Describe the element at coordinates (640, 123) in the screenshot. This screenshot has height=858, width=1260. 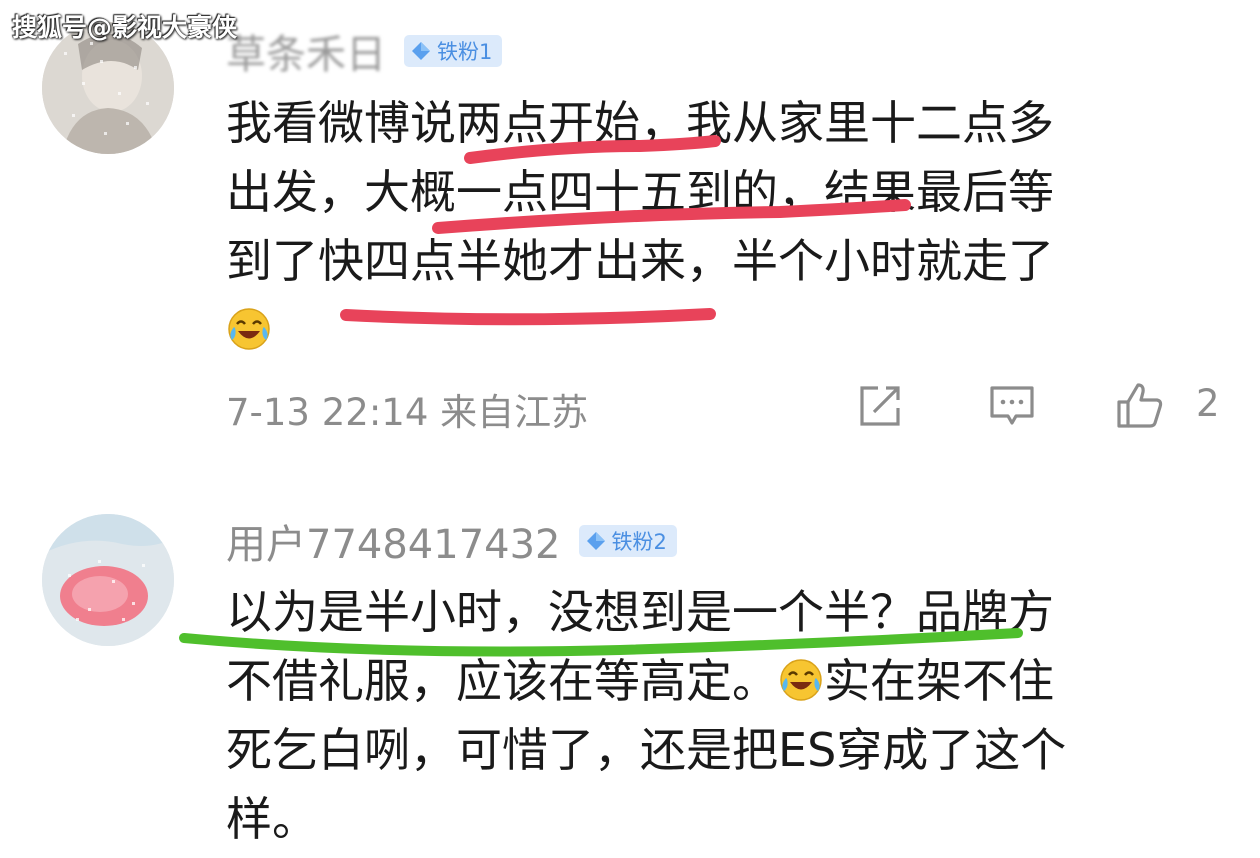
I see `comment-line: 我看微博说两点开始，我从家里十二点多` at that location.